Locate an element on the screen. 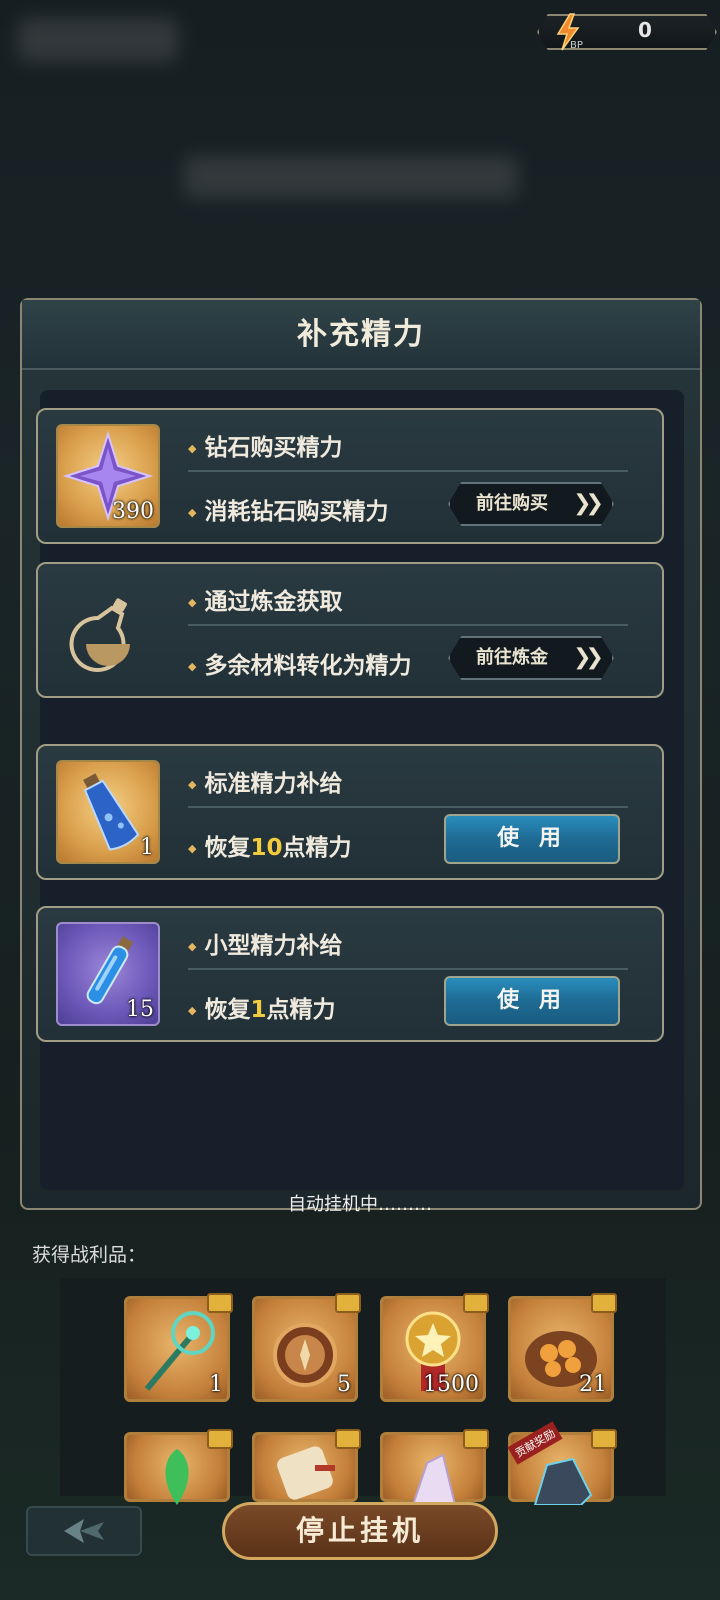 The width and height of the screenshot is (720, 1600). loot-item-ore: 贡献奖励 is located at coordinates (562, 1463).